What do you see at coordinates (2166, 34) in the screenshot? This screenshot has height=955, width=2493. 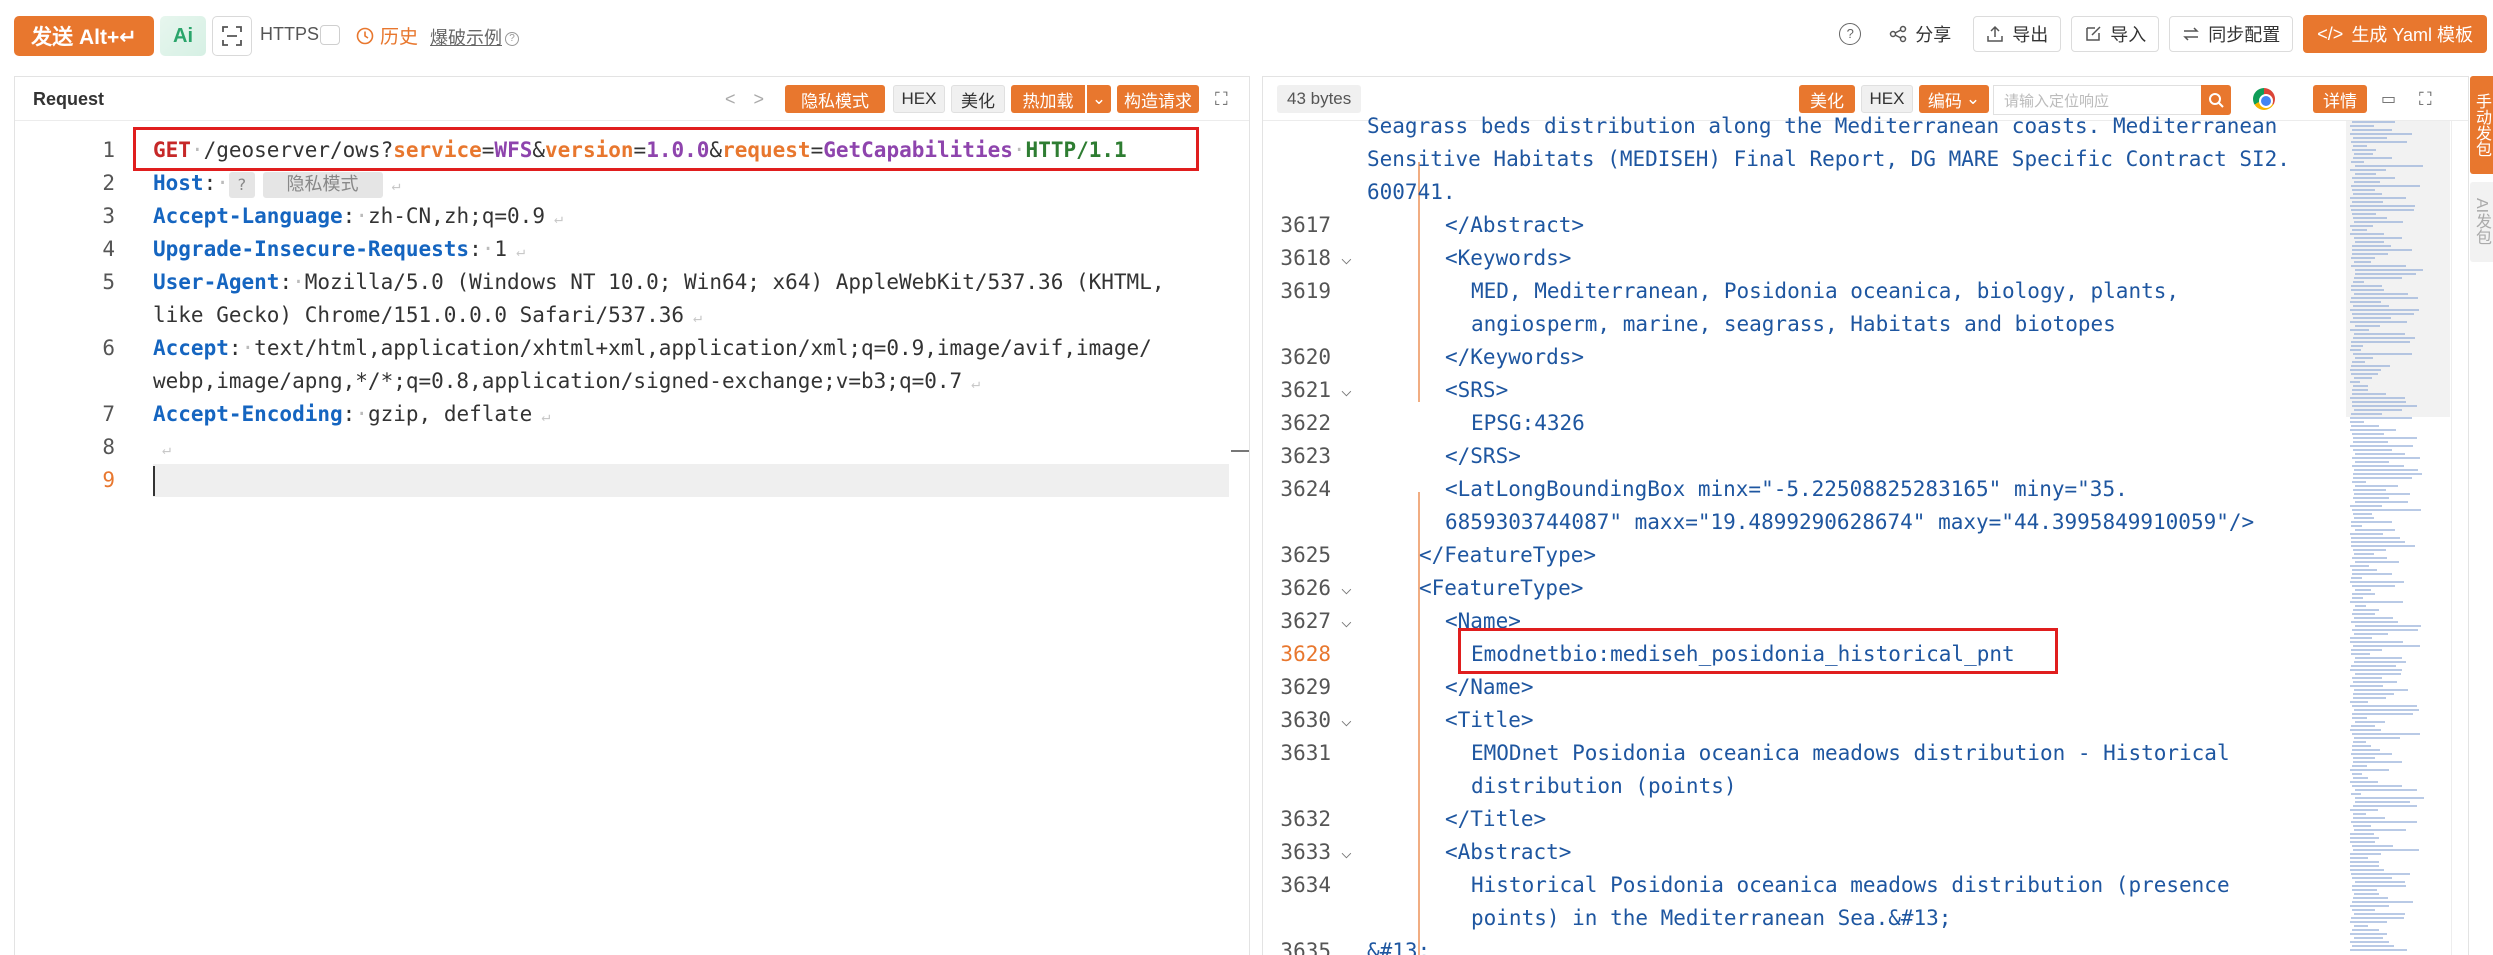 I see `right-toolbar: ? 分享 导出 导入 同步配置 </> 生成 Yaml 模板` at bounding box center [2166, 34].